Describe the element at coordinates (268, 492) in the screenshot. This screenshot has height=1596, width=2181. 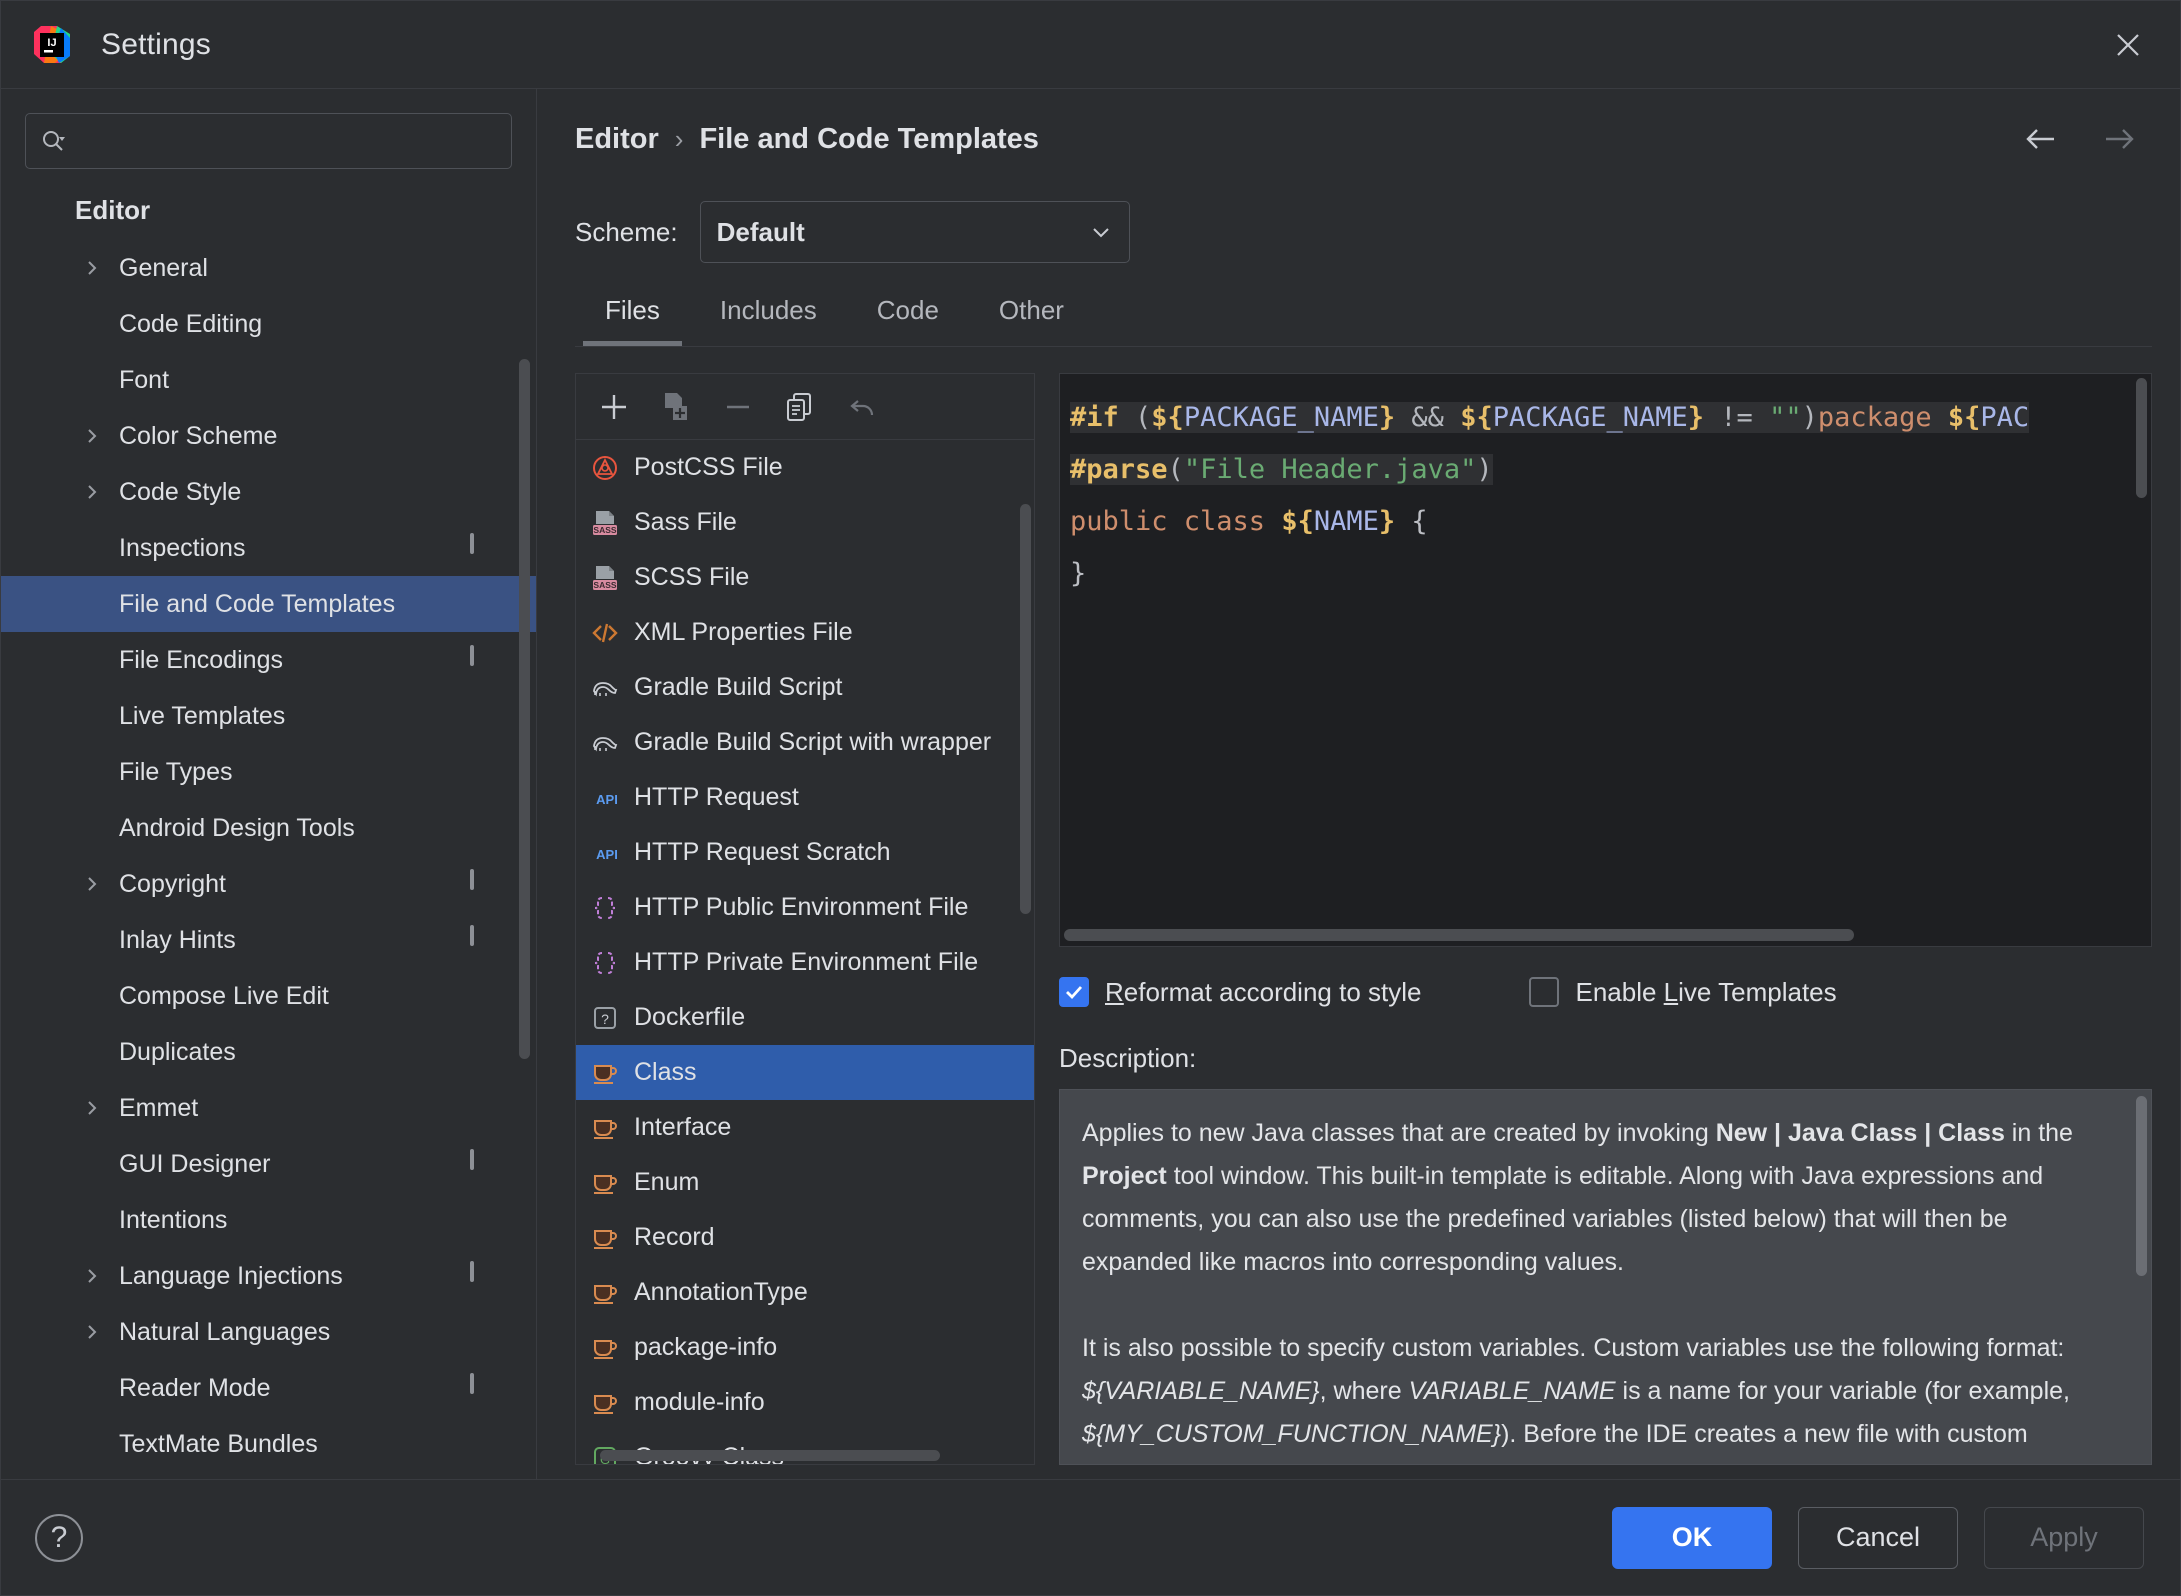
I see `sidebar-item-code-style: Code Style` at that location.